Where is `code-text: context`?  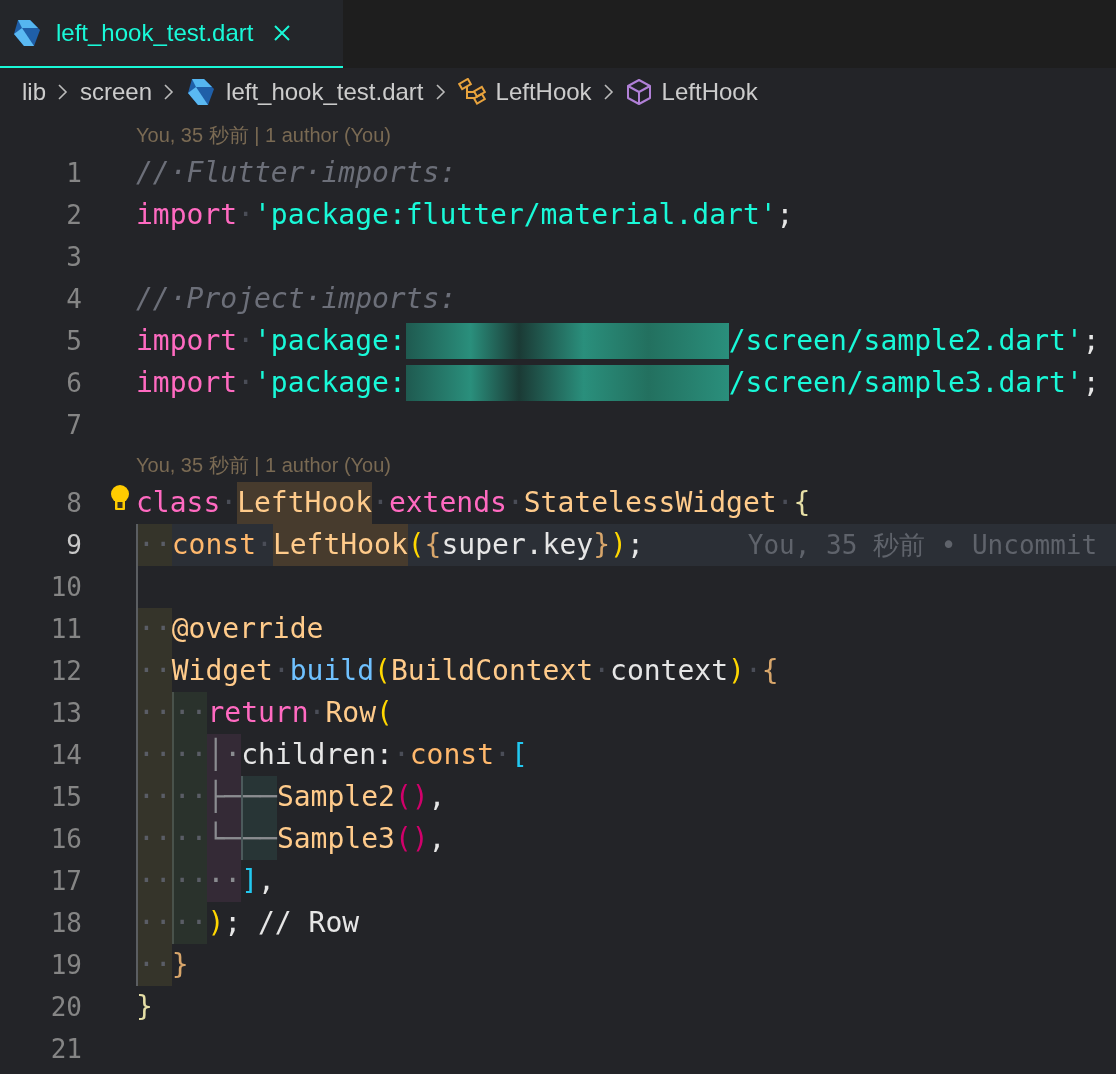 code-text: context is located at coordinates (669, 671).